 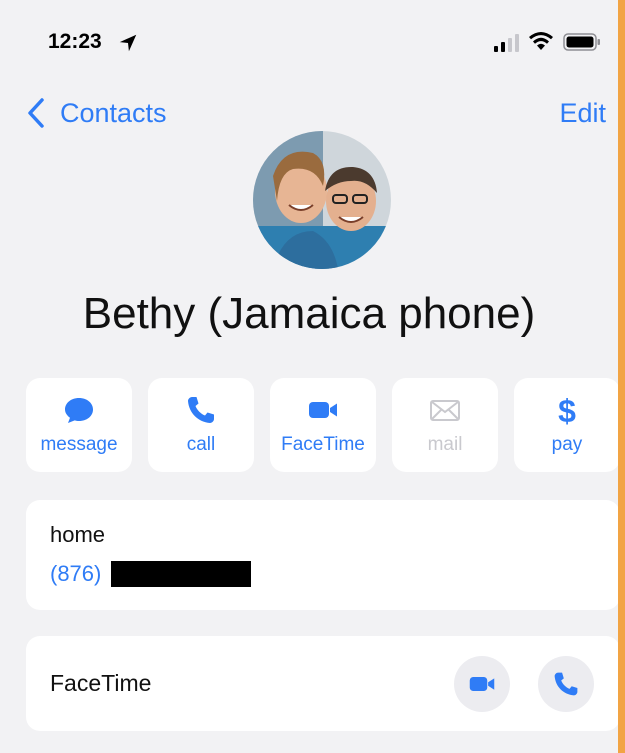 I want to click on quick-actions: message call FaceTime mail $ pay, so click(x=322, y=425).